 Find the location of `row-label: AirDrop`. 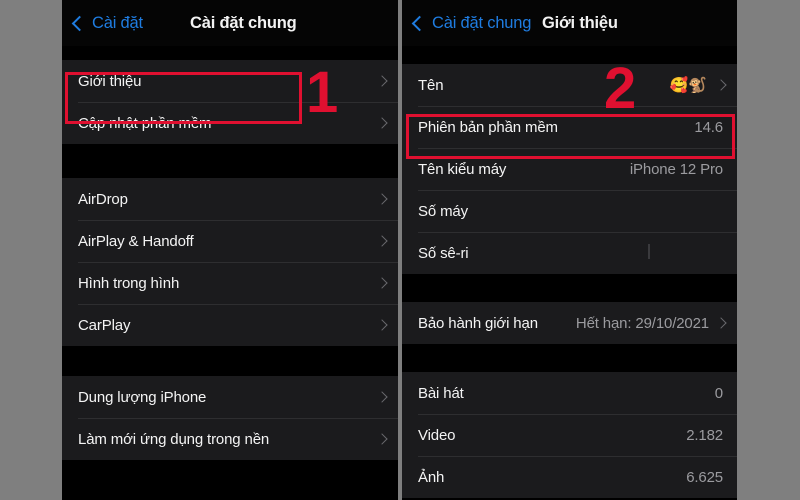

row-label: AirDrop is located at coordinates (103, 199).